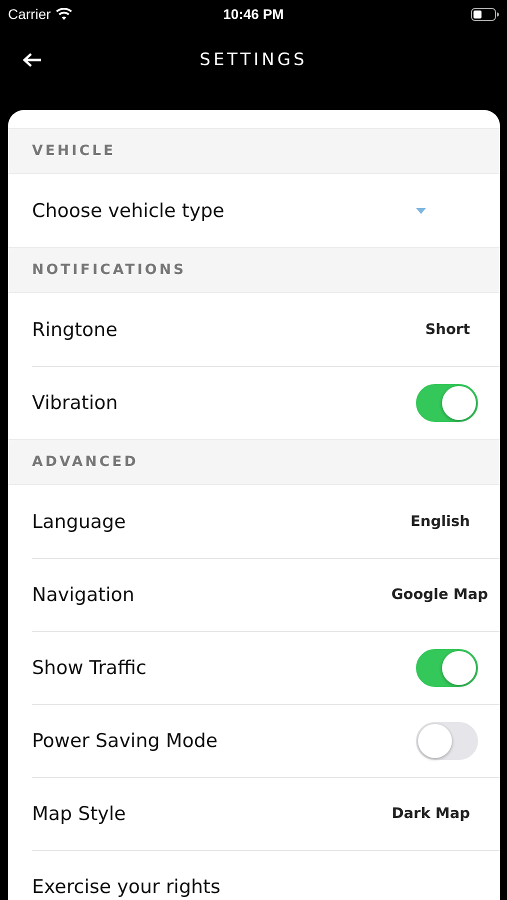 This screenshot has width=507, height=900. I want to click on setting-label: Language, so click(79, 521).